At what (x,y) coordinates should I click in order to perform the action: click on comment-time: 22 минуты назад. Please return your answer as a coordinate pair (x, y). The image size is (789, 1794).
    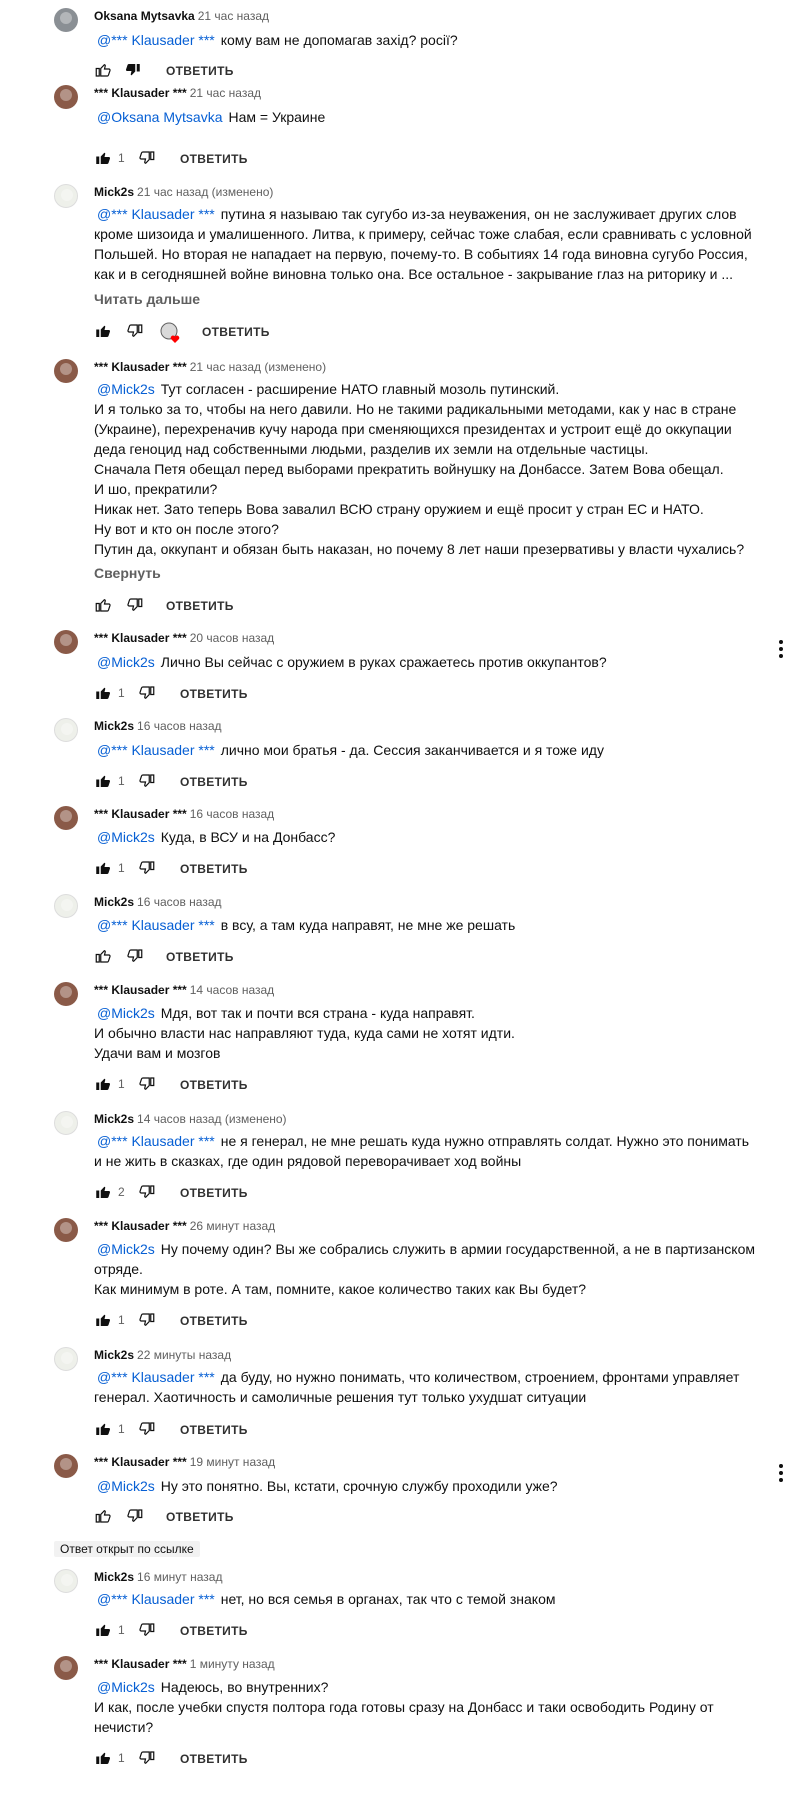
    Looking at the image, I should click on (184, 1355).